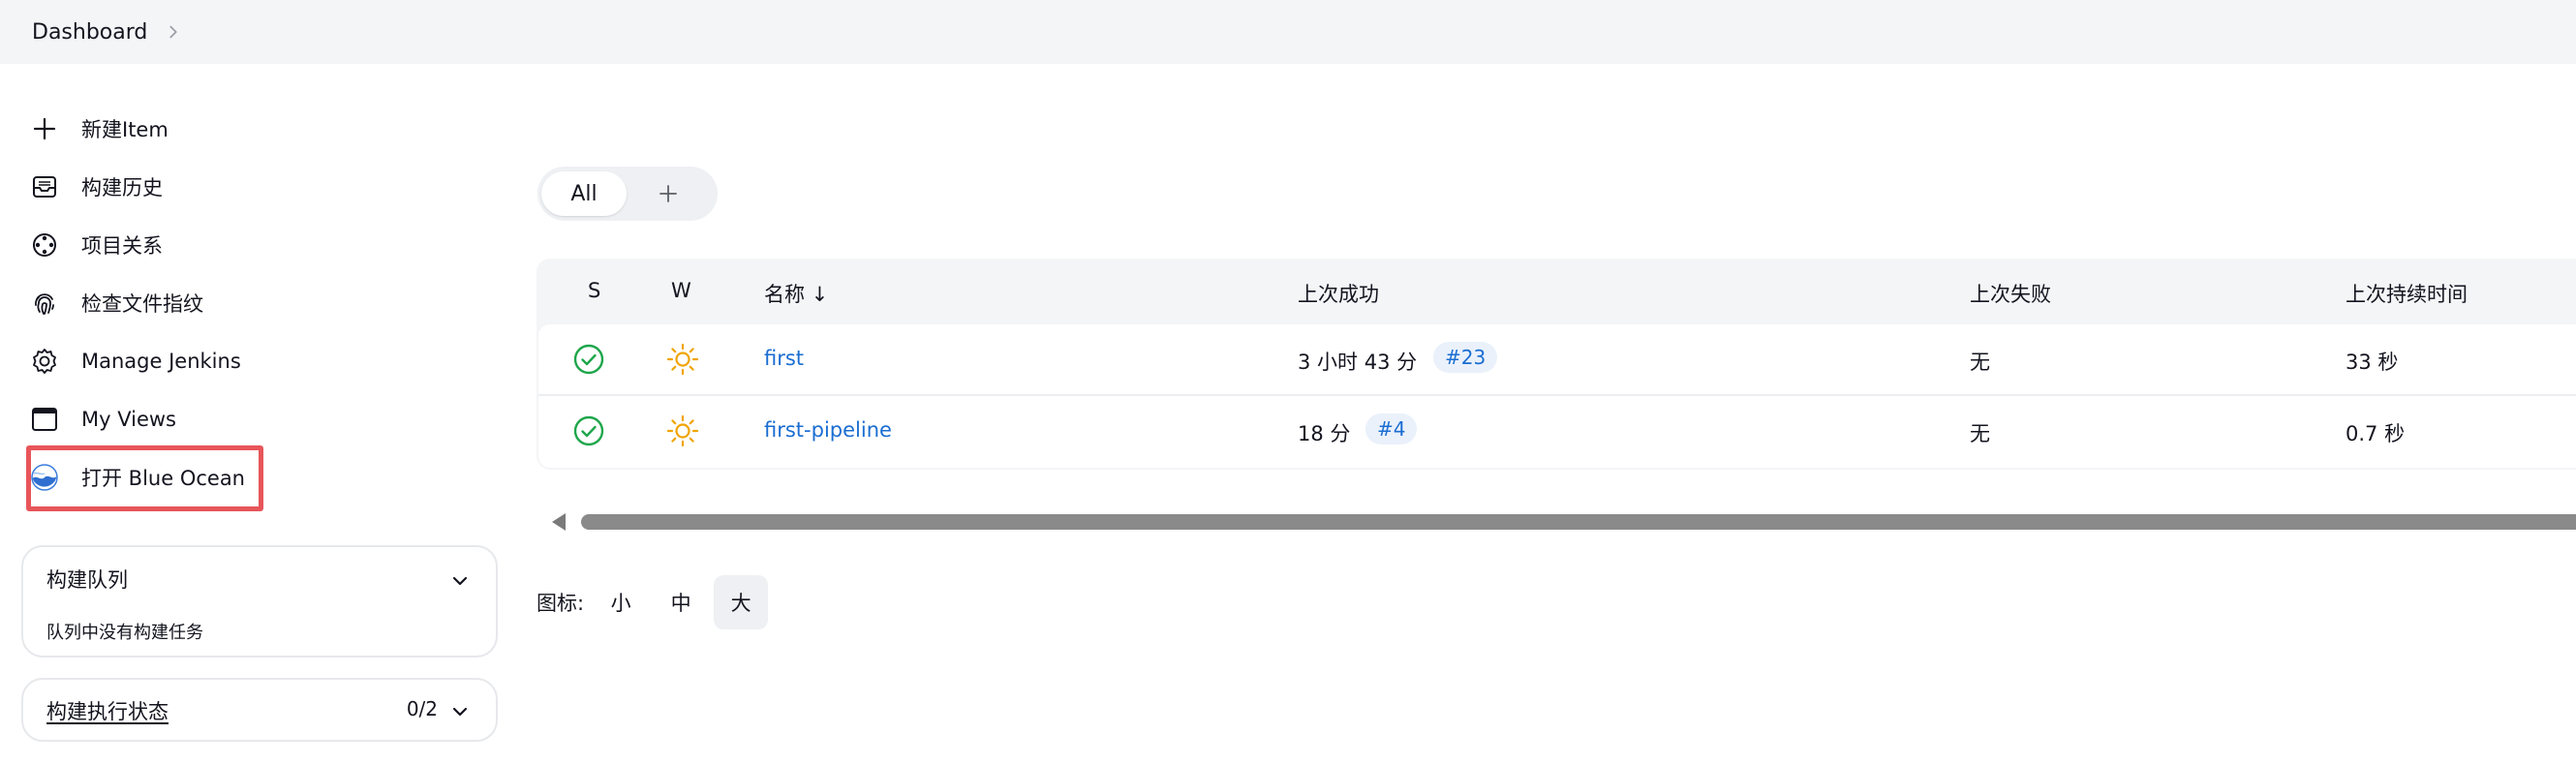  What do you see at coordinates (124, 633) in the screenshot?
I see `build-queue-empty-message: 队列中没有构建任务` at bounding box center [124, 633].